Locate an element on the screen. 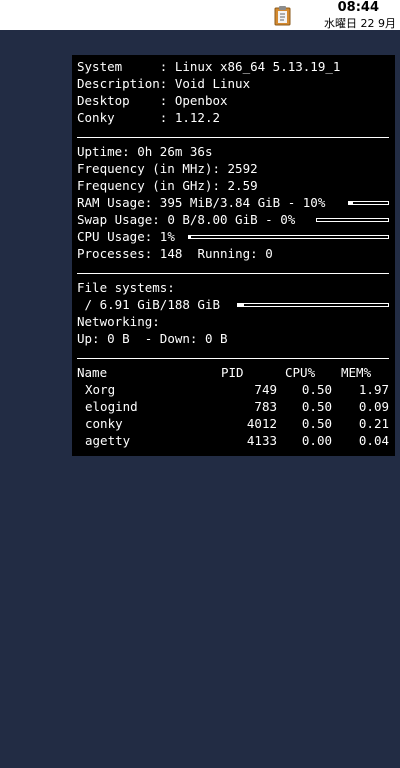 The height and width of the screenshot is (768, 400). col-mem-header: MEM% is located at coordinates (356, 372).